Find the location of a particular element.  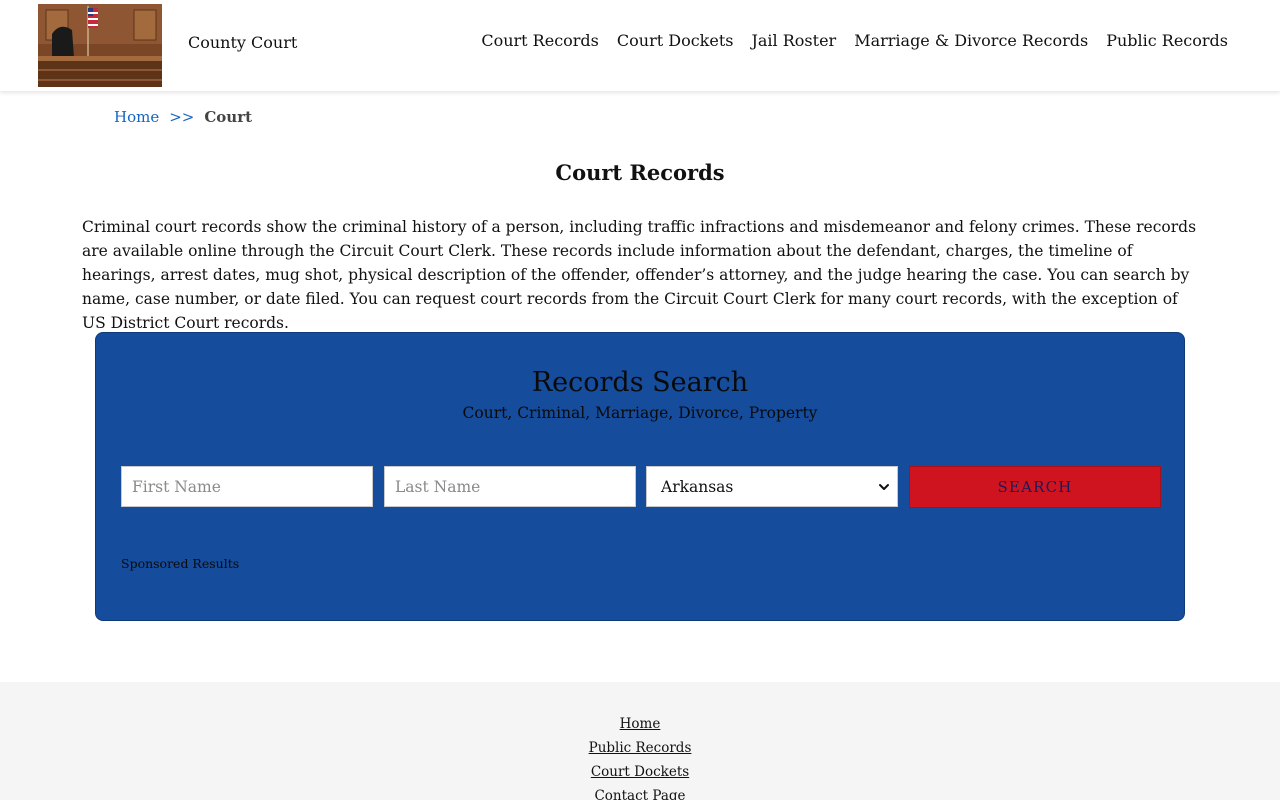

nav-court-dockets: Court Dockets is located at coordinates (675, 40).